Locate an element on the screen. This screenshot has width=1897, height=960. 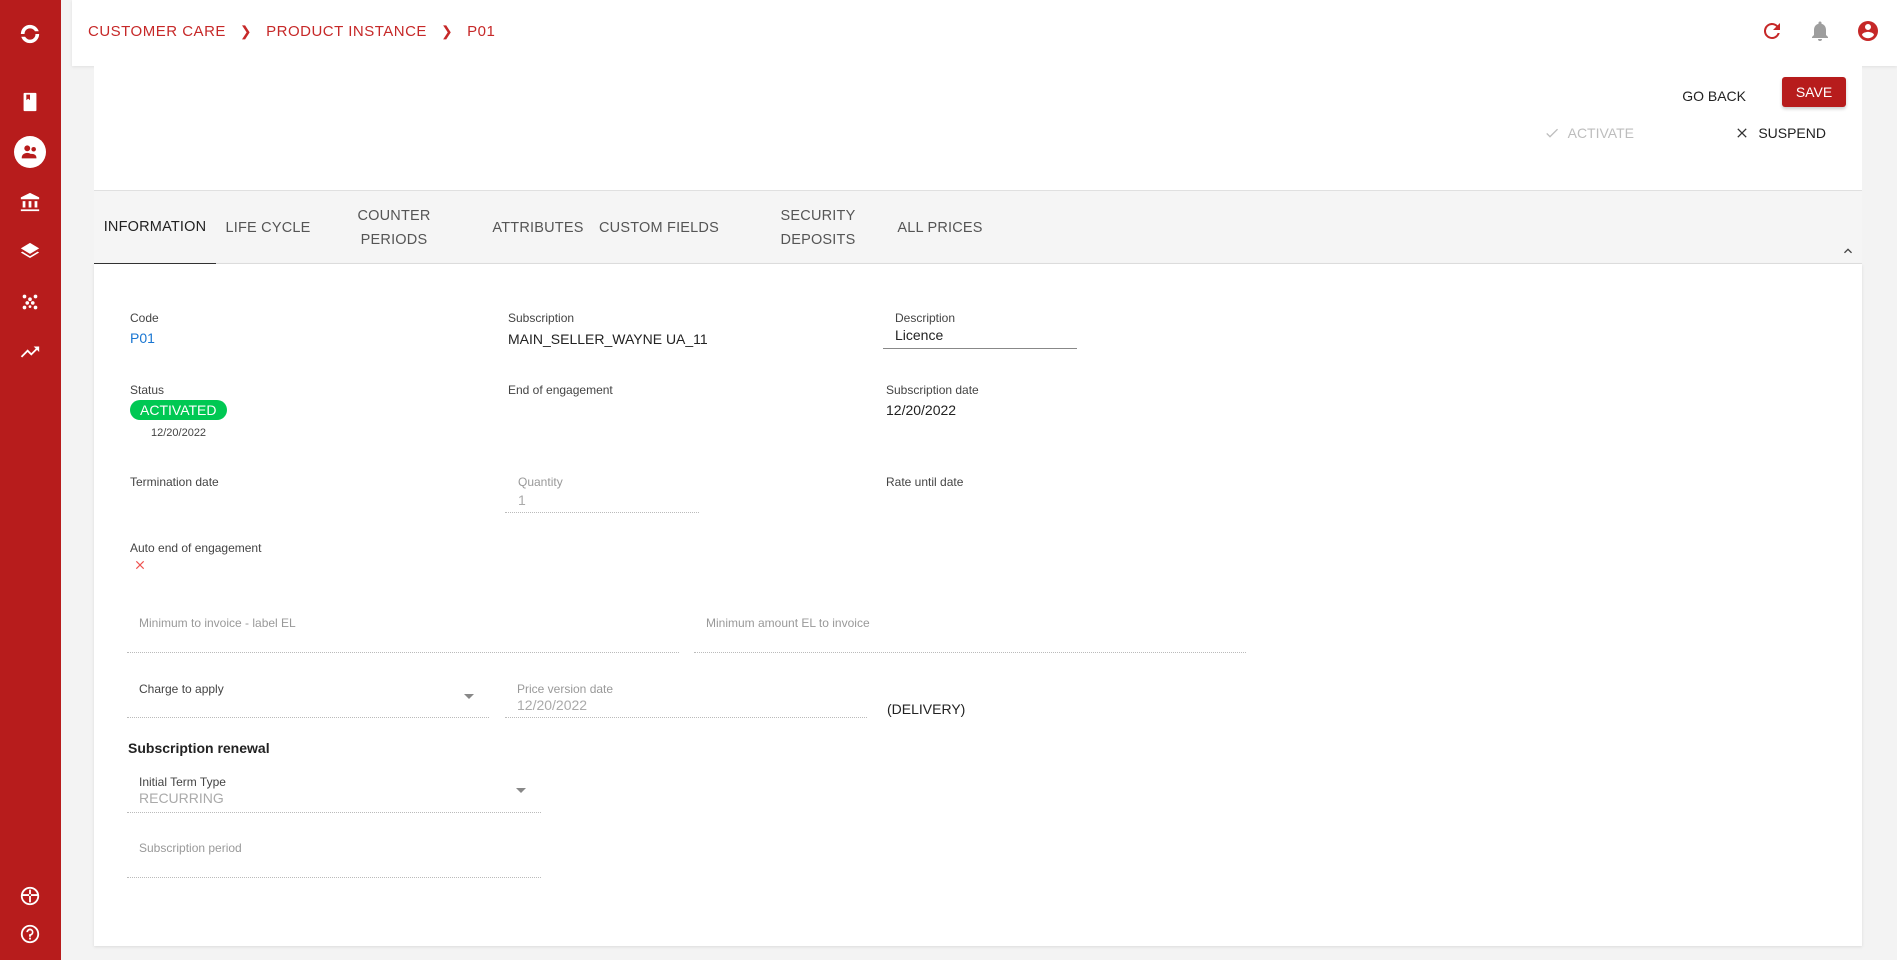
subscription-period-underline is located at coordinates (334, 877).